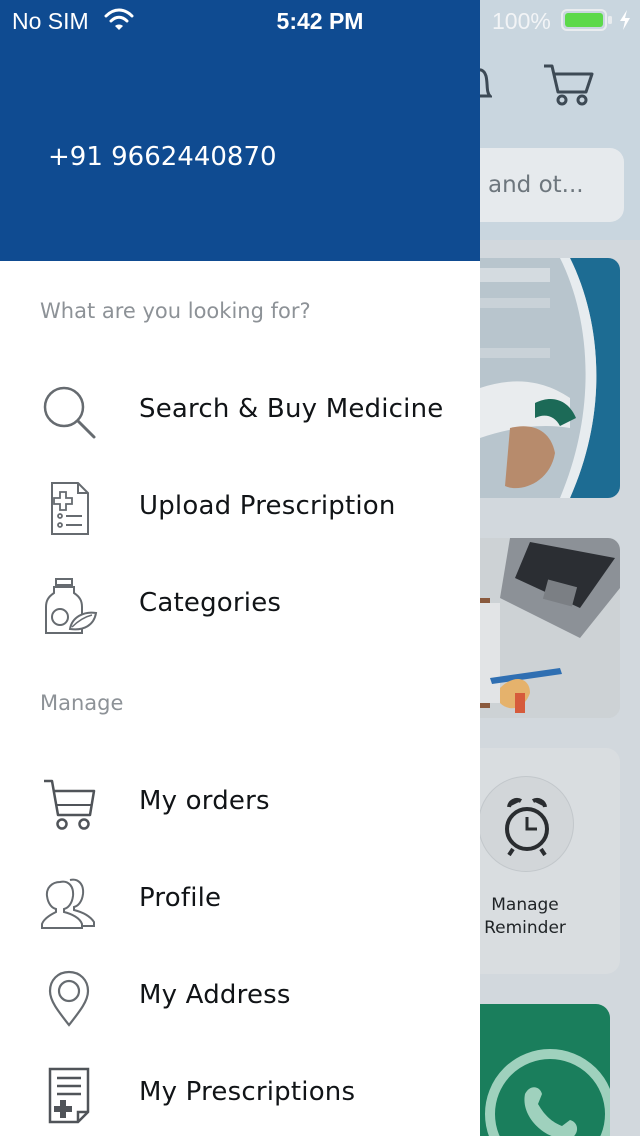 Image resolution: width=640 pixels, height=1136 pixels. I want to click on menu-item-label: My Address, so click(215, 995).